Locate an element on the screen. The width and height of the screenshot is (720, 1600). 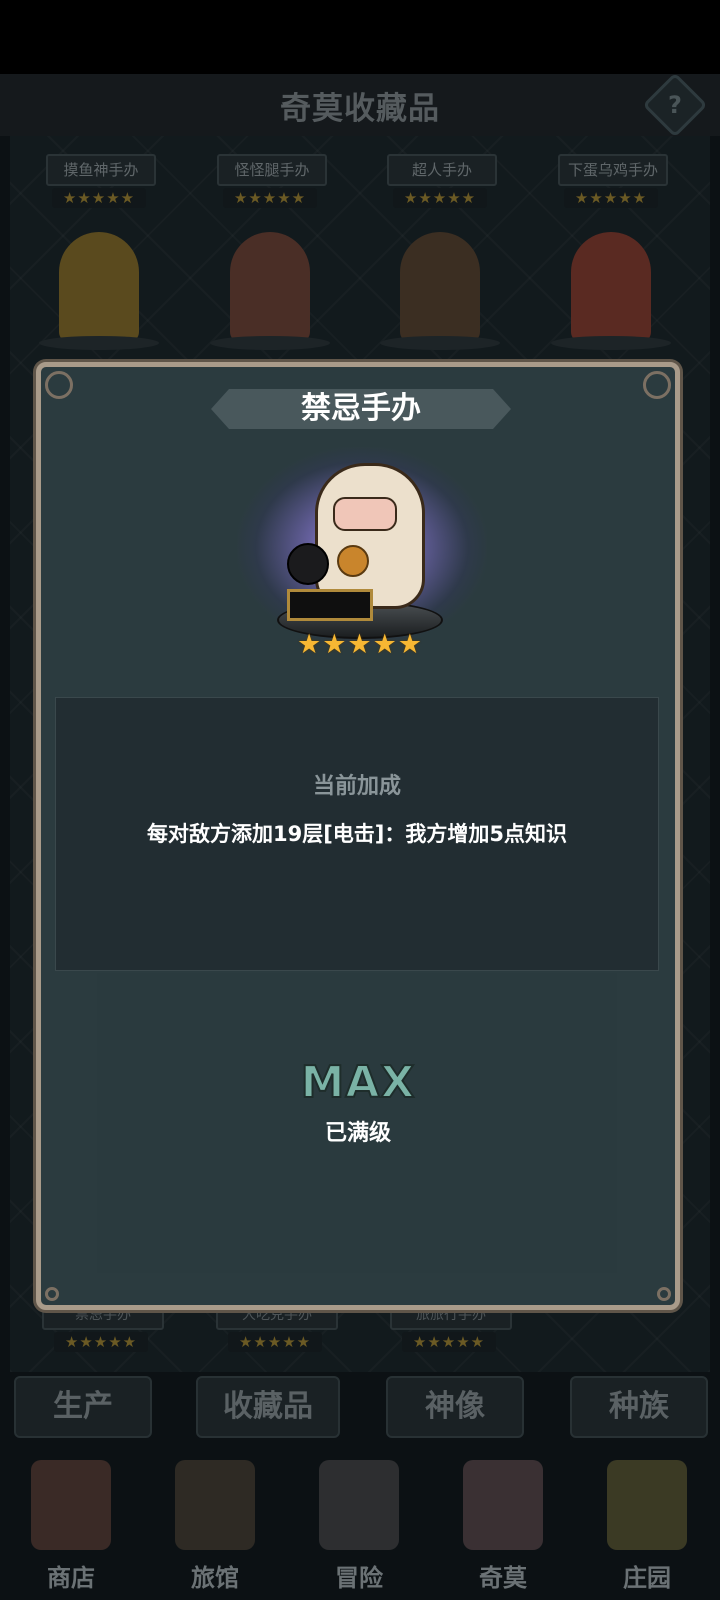
bonus-panel: 当前加成 每对敌方添加19层[电击]：我方增加5点知识 is located at coordinates (357, 834).